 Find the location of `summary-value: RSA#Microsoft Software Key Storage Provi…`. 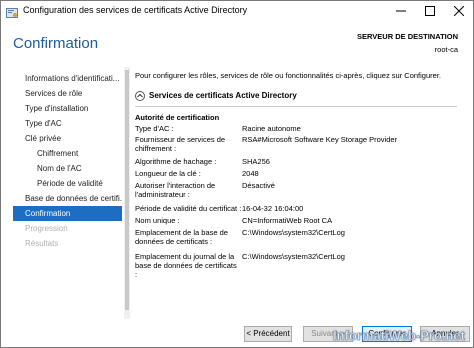

summary-value: RSA#Microsoft Software Key Storage Provi… is located at coordinates (320, 139).